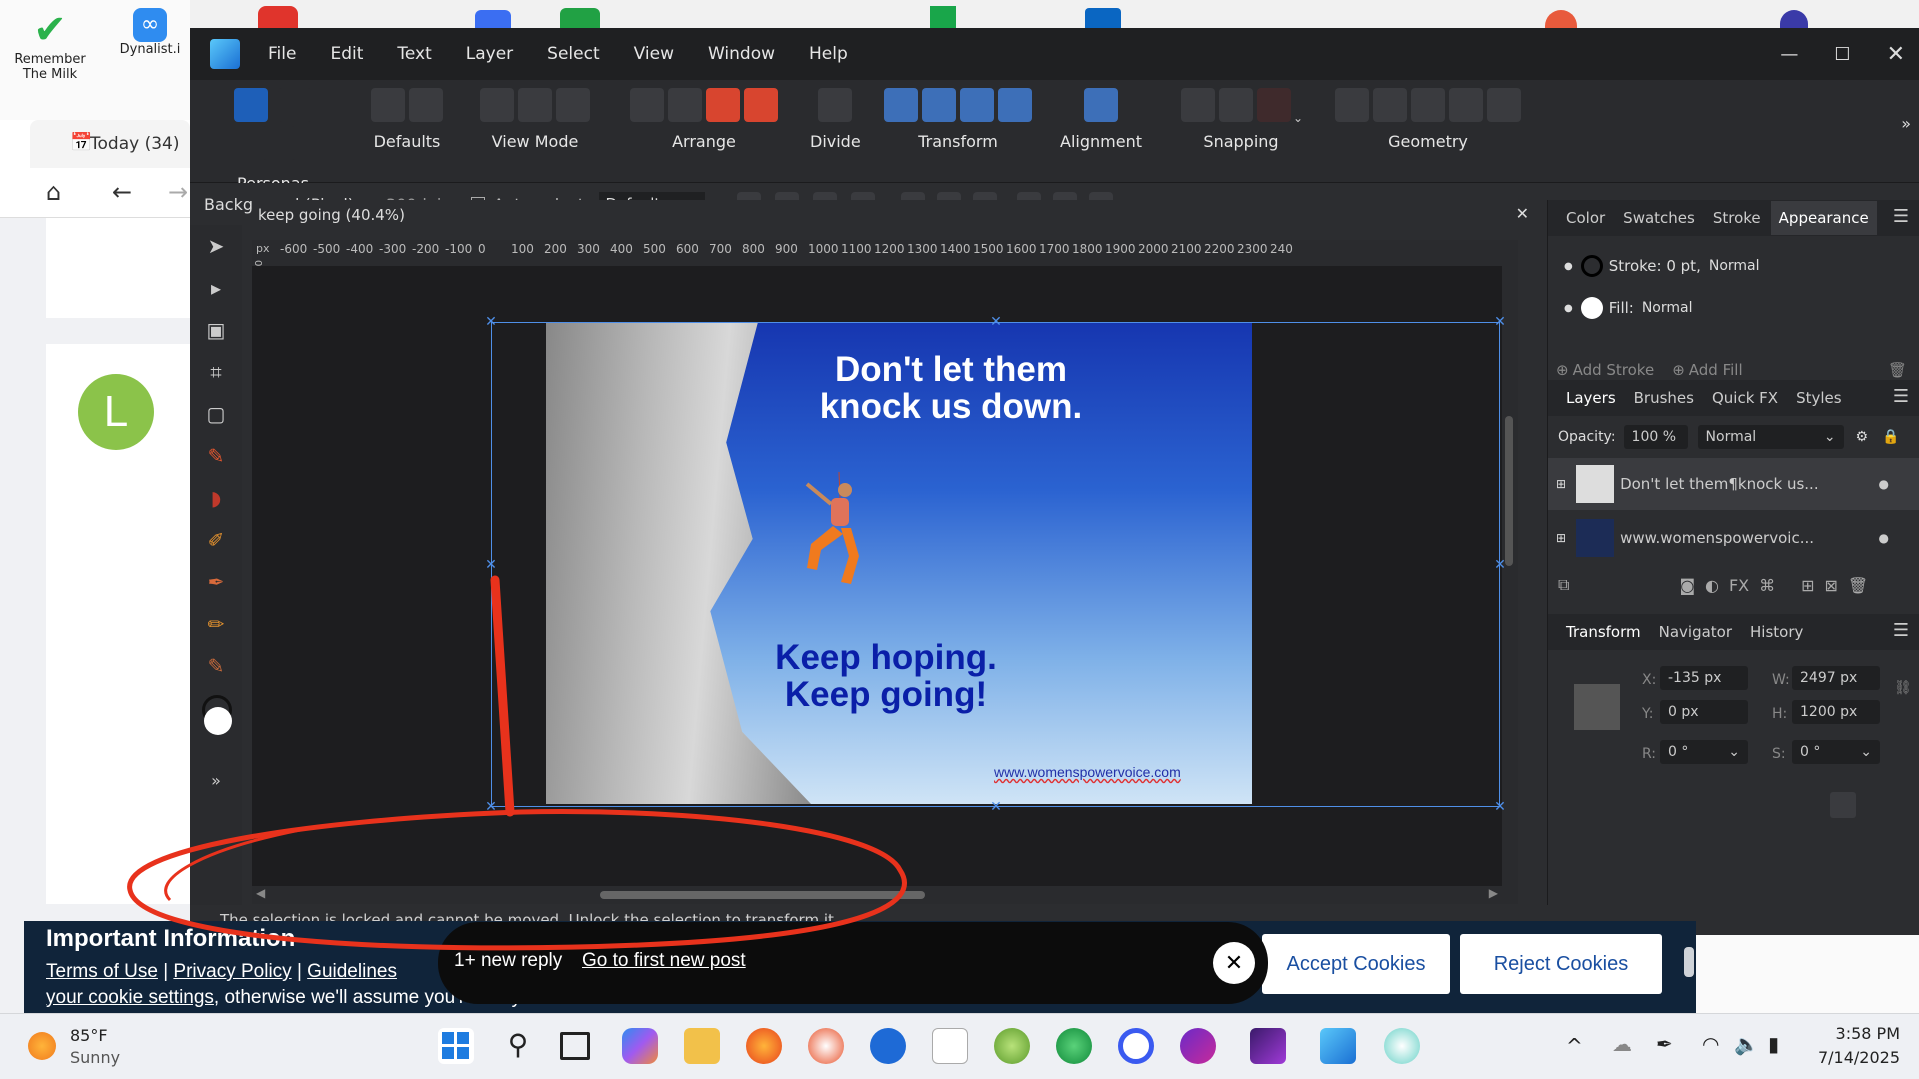  Describe the element at coordinates (216, 456) in the screenshot. I see `pencil-tool-icon: ✎` at that location.